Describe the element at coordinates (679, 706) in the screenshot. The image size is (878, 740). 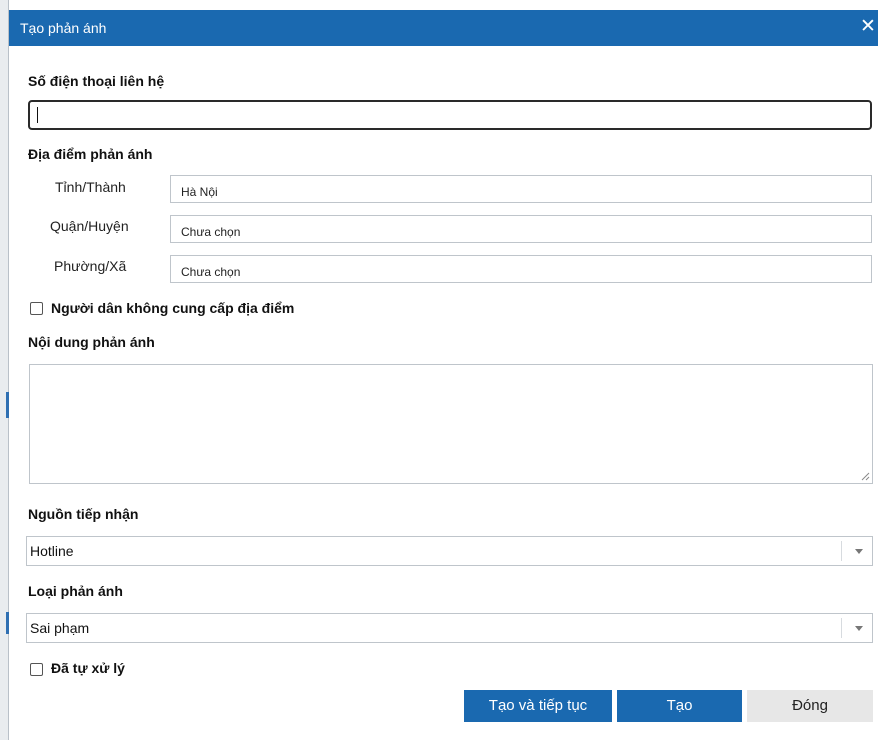
I see `create-button: Tạo` at that location.